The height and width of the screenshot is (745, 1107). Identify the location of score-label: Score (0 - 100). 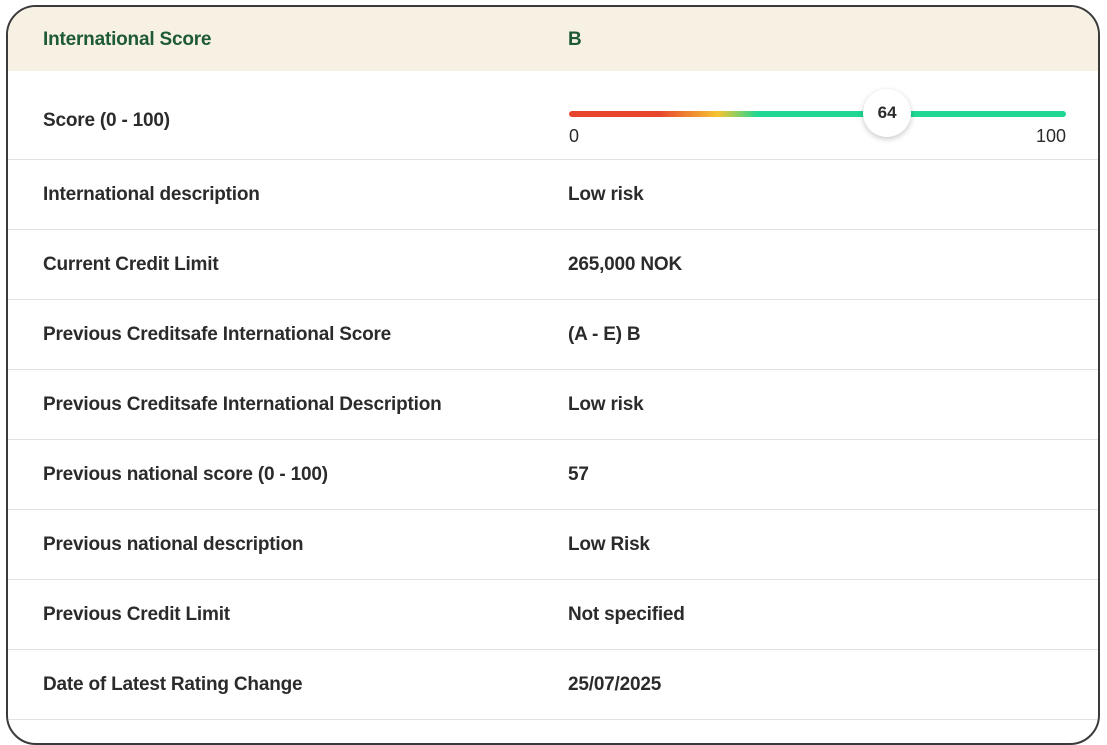
(106, 120).